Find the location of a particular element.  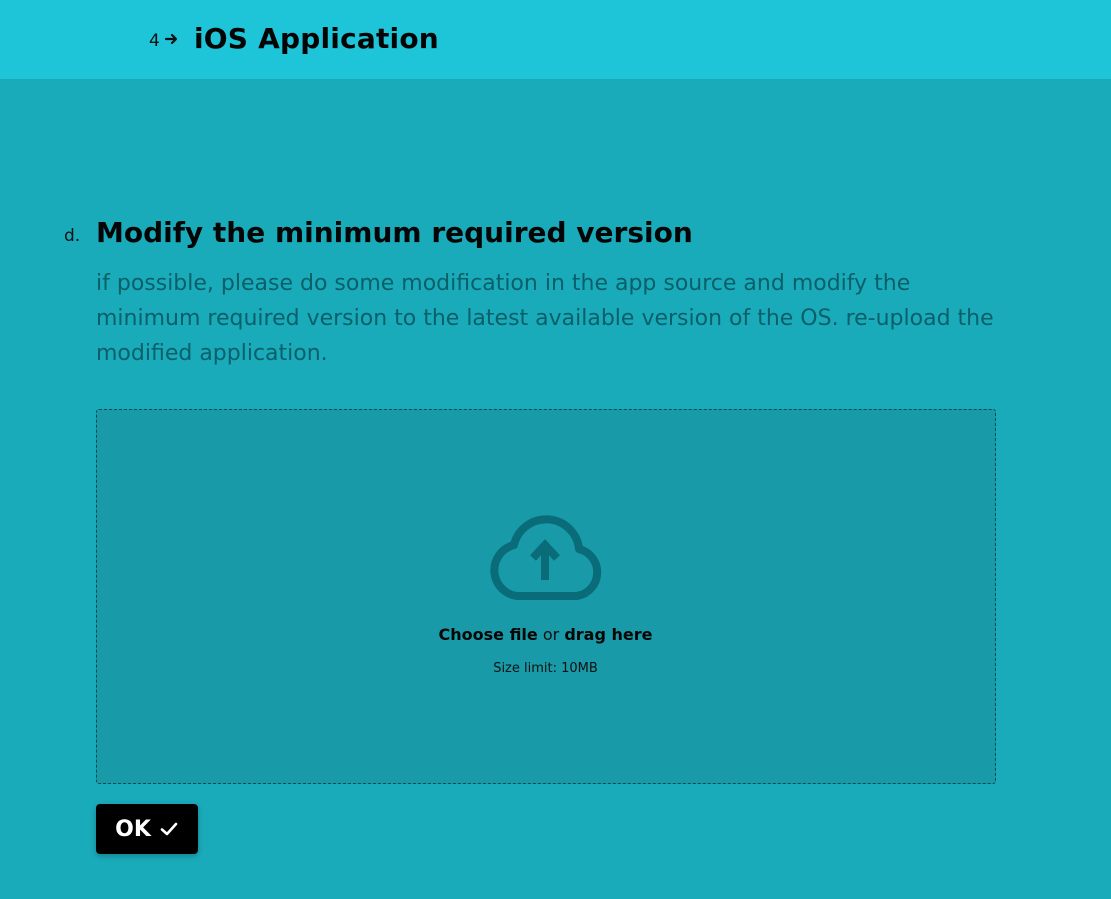

ok-button: OK is located at coordinates (147, 829).